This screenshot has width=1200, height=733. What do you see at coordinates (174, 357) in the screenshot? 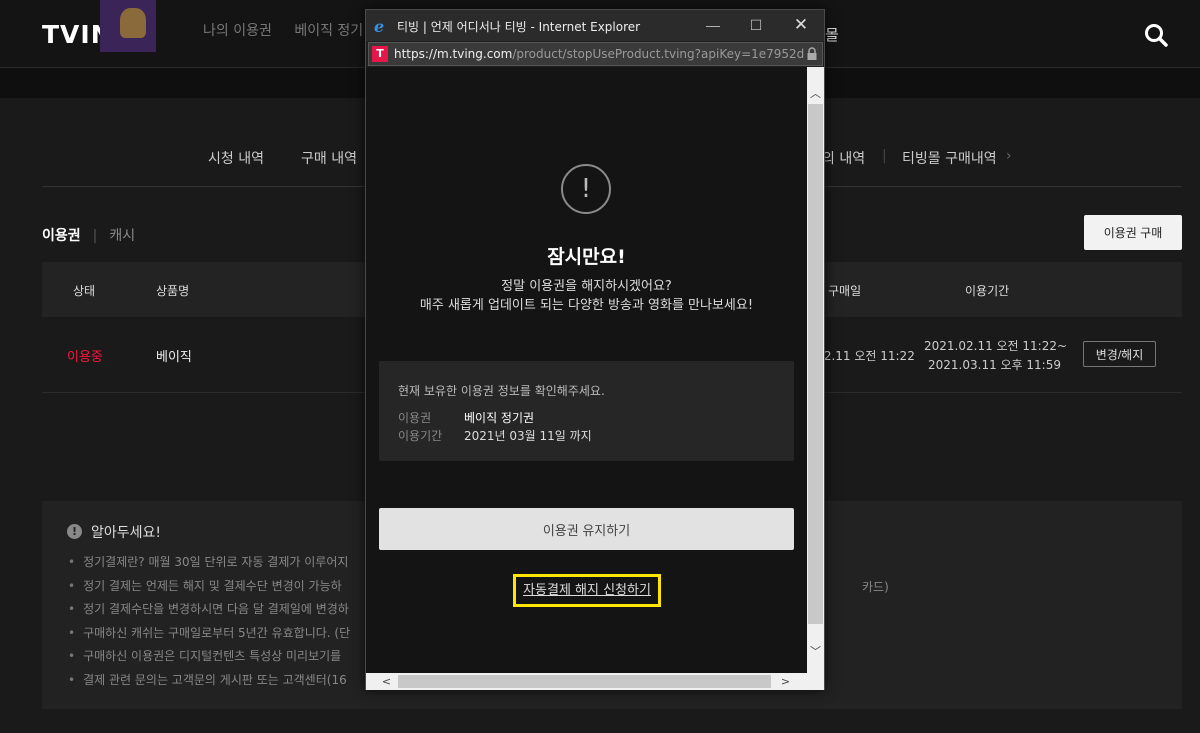
I see `product-name: 베이직` at bounding box center [174, 357].